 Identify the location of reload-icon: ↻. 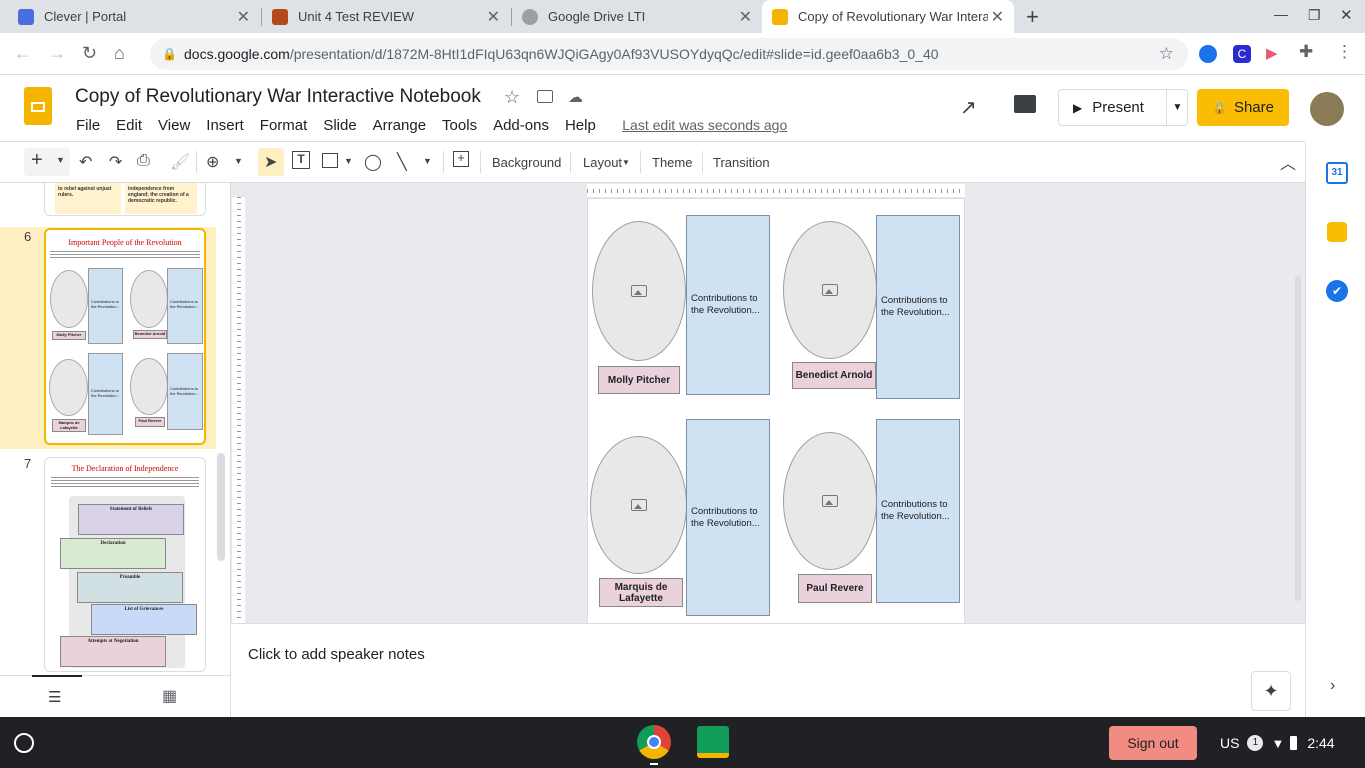
(89, 53).